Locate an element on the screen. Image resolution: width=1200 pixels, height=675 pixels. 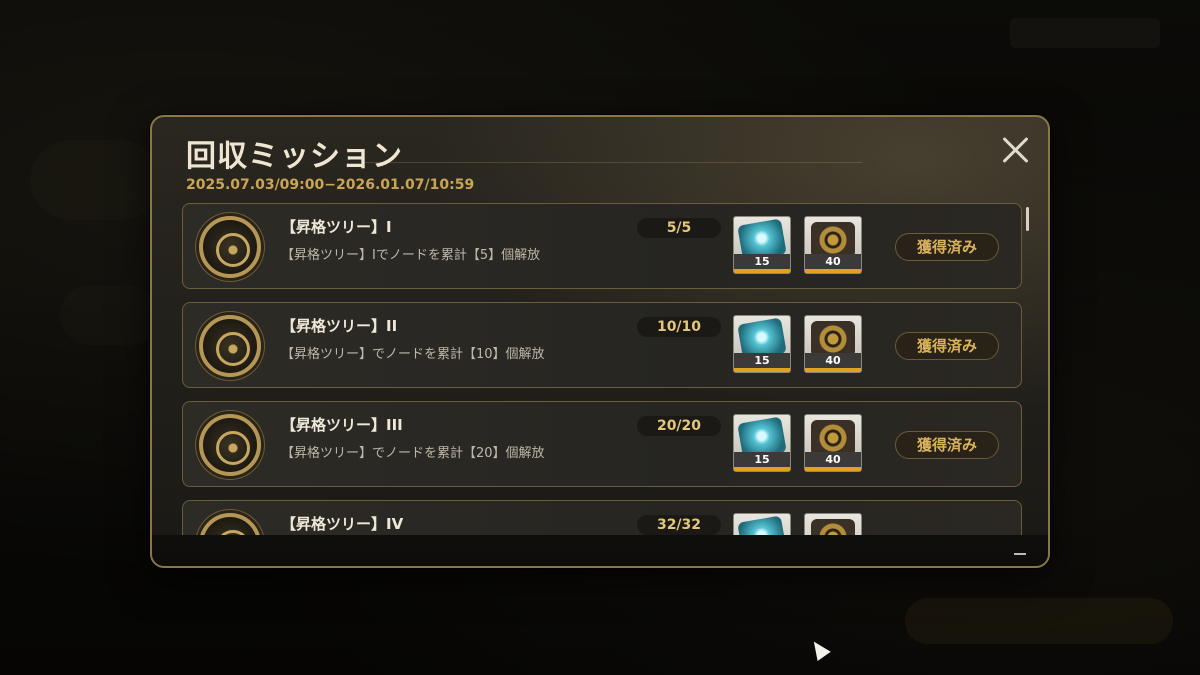
dialog-footer is located at coordinates (600, 550).